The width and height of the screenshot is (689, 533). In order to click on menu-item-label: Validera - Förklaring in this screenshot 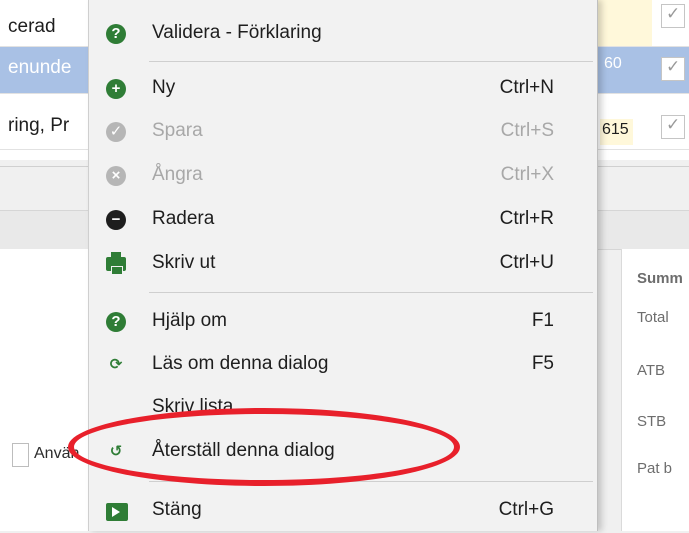, I will do `click(237, 32)`.